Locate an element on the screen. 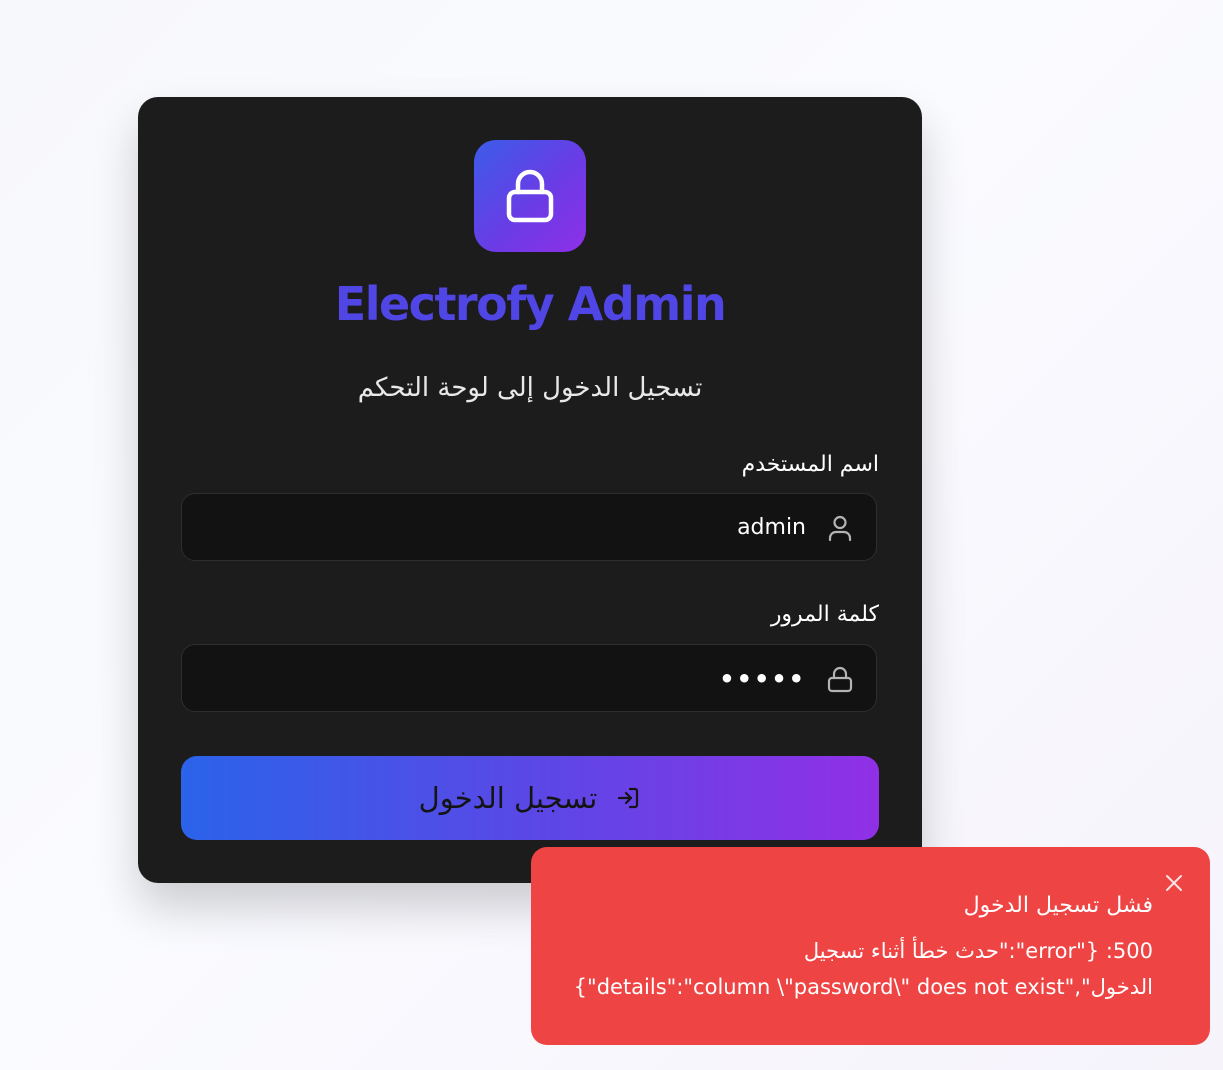  toast-message-line: 500: {"error":"حدث خطأ أثناء تسجيل is located at coordinates (978, 951).